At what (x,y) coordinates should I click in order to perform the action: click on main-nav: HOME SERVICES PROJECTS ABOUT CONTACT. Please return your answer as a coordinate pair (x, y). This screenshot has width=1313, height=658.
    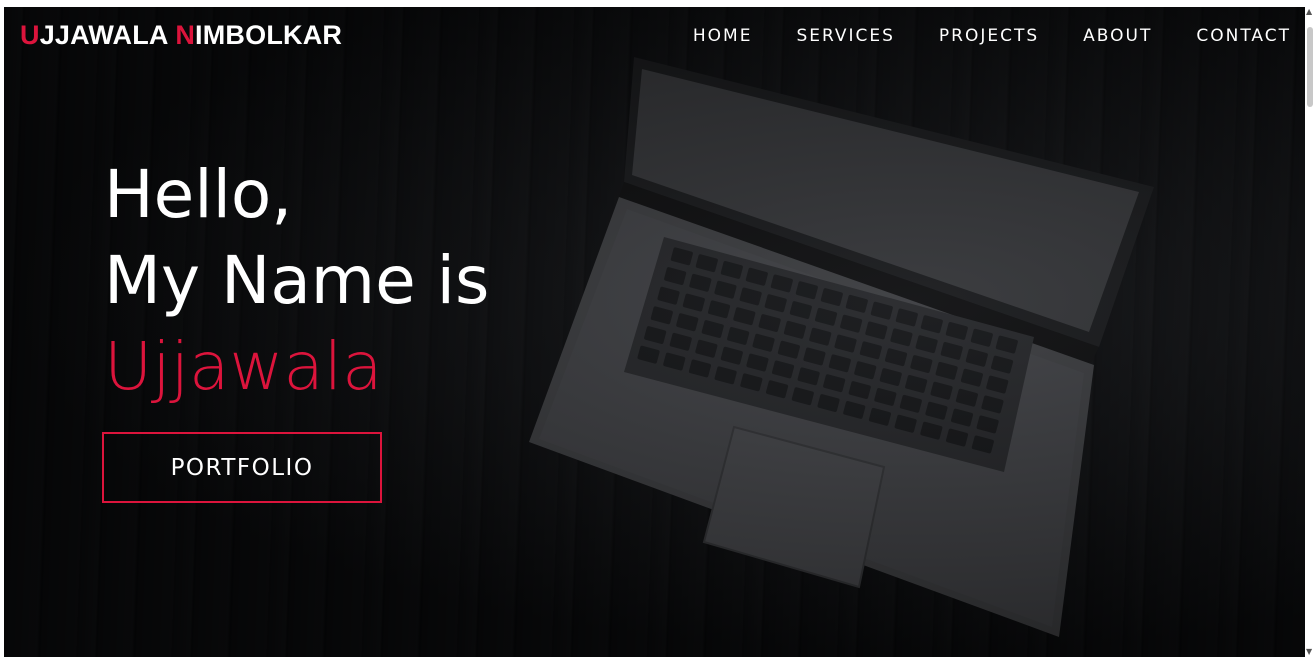
    Looking at the image, I should click on (992, 36).